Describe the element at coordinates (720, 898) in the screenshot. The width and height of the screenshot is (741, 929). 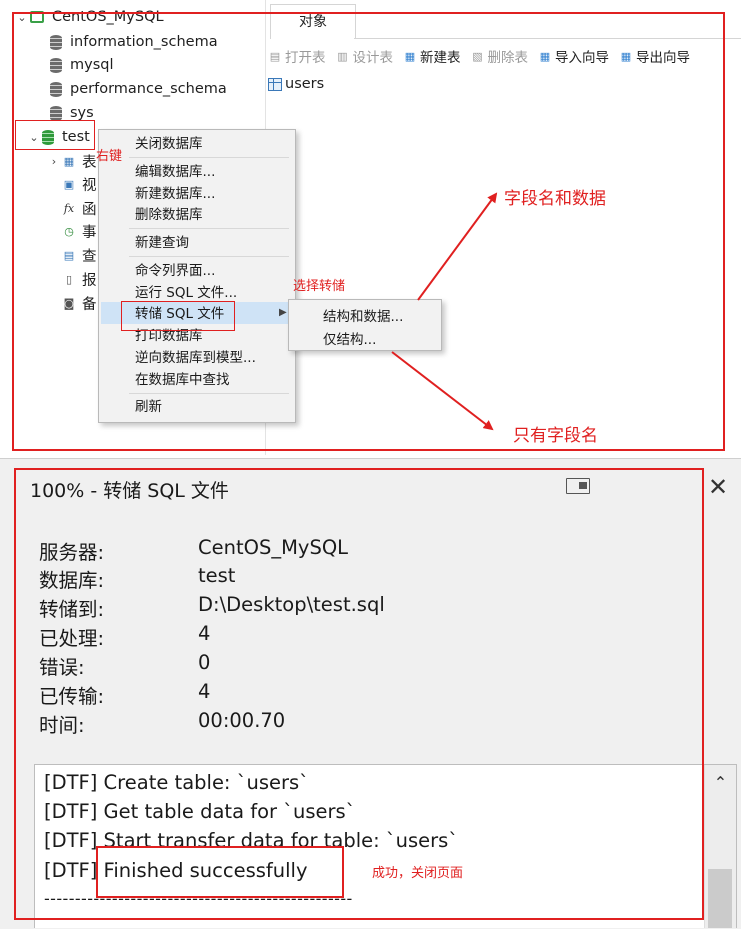
I see `scrollbar-thumb` at that location.